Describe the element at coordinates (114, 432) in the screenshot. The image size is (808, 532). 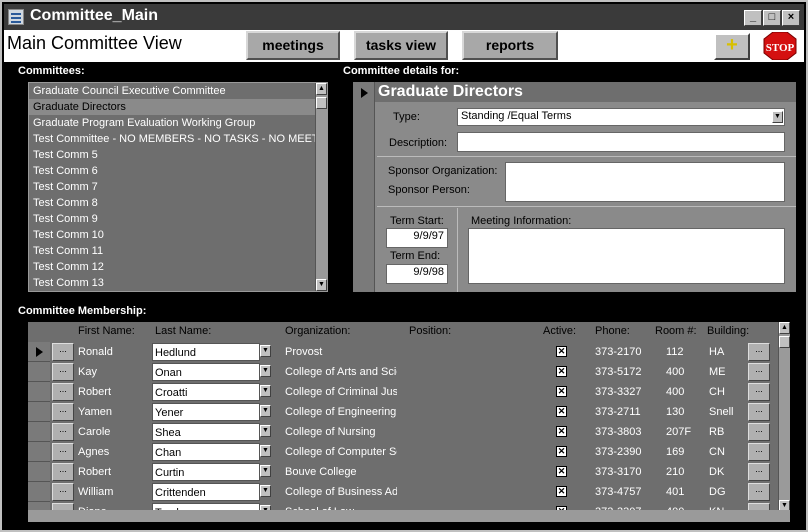
I see `first-name-cell: Carole` at that location.